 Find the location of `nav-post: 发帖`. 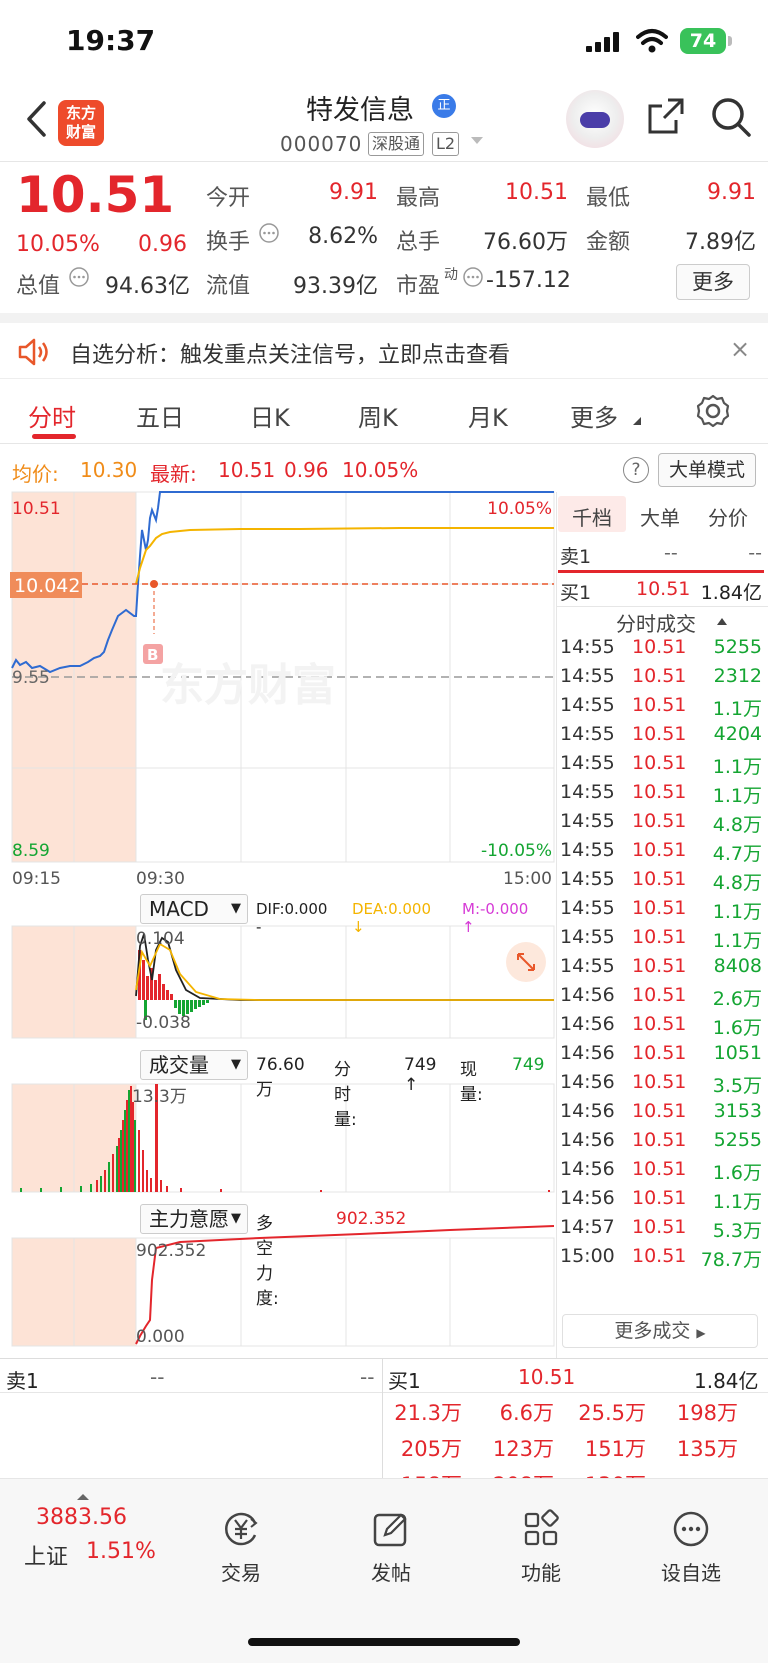

nav-post: 发帖 is located at coordinates (391, 1530).